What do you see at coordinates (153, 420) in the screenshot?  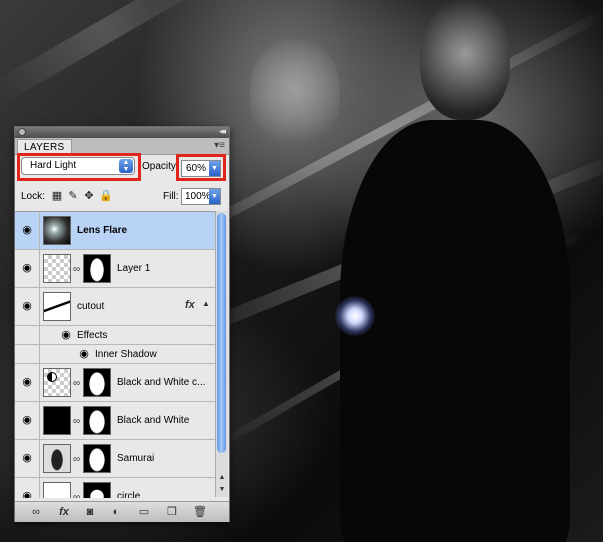 I see `layer-name: Black and White` at bounding box center [153, 420].